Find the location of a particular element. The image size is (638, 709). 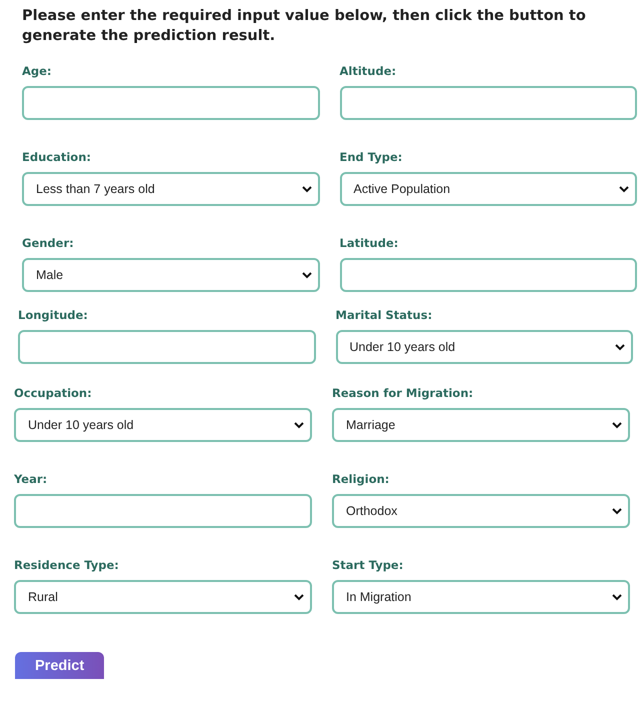

dropdown: Marriage is located at coordinates (481, 425).